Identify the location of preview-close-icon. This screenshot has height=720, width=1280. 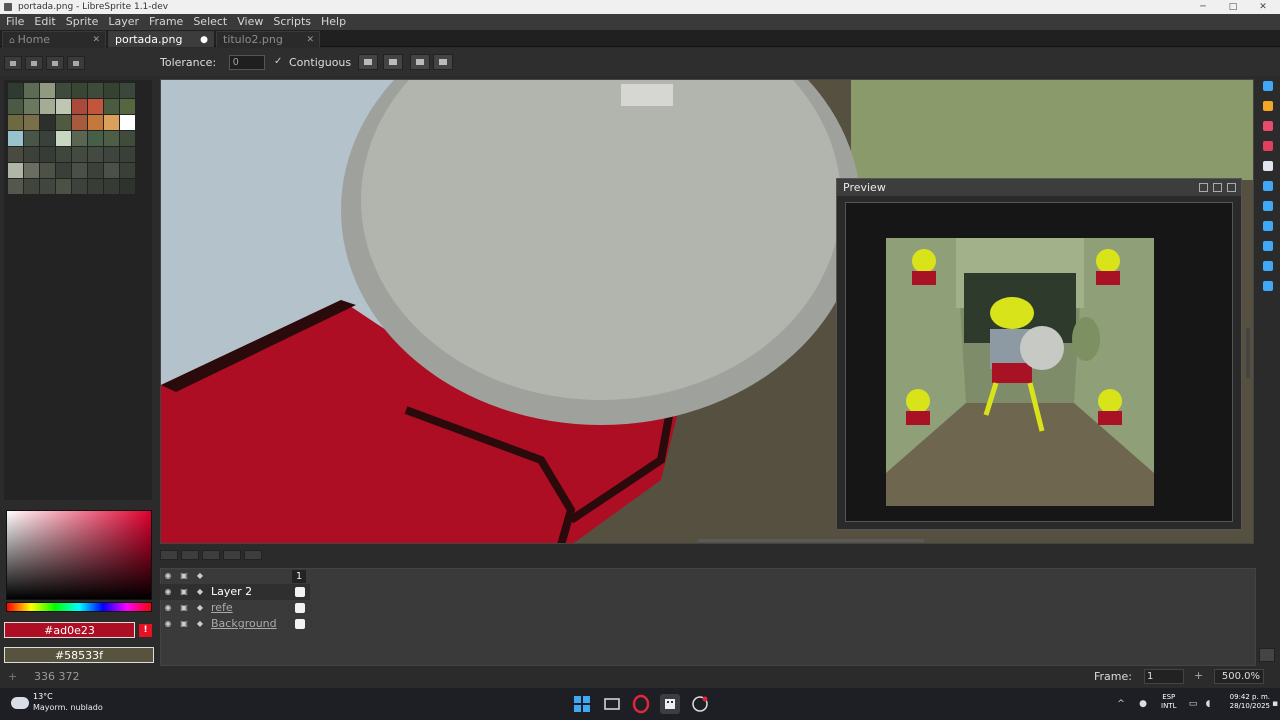
(1231, 187).